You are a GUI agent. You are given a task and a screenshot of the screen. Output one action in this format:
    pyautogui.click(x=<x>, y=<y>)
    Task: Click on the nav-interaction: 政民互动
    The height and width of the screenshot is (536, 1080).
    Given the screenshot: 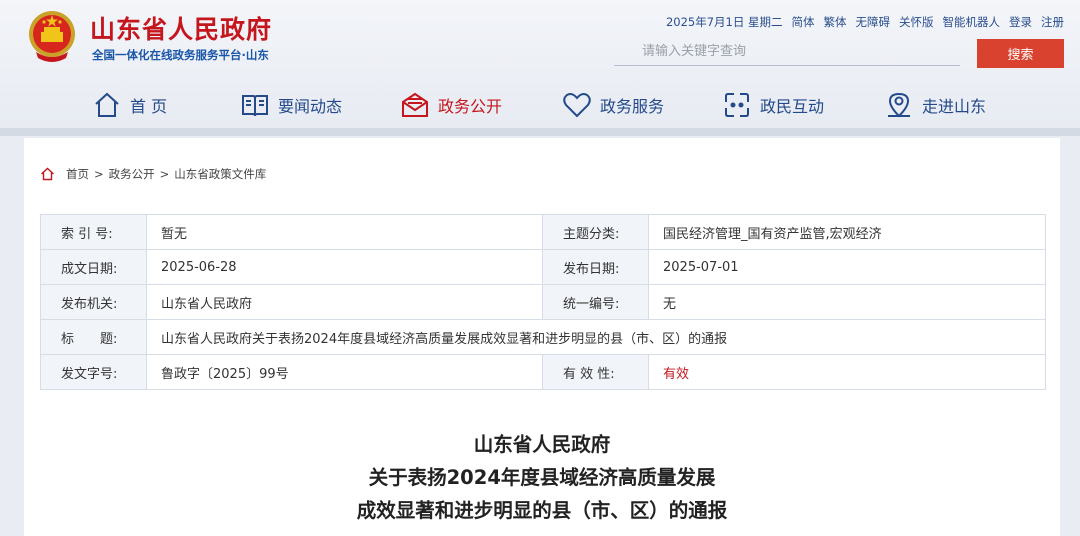 What is the action you would take?
    pyautogui.click(x=773, y=105)
    